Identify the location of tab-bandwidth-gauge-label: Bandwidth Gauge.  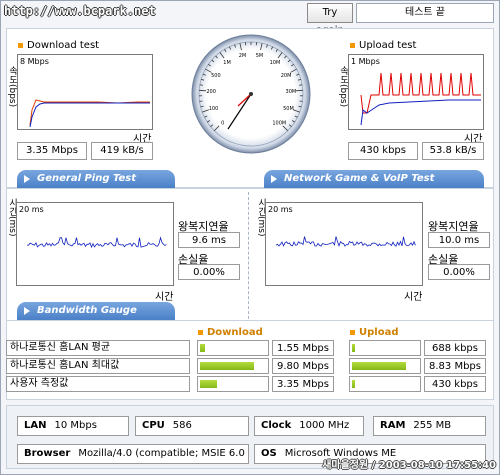
(87, 310).